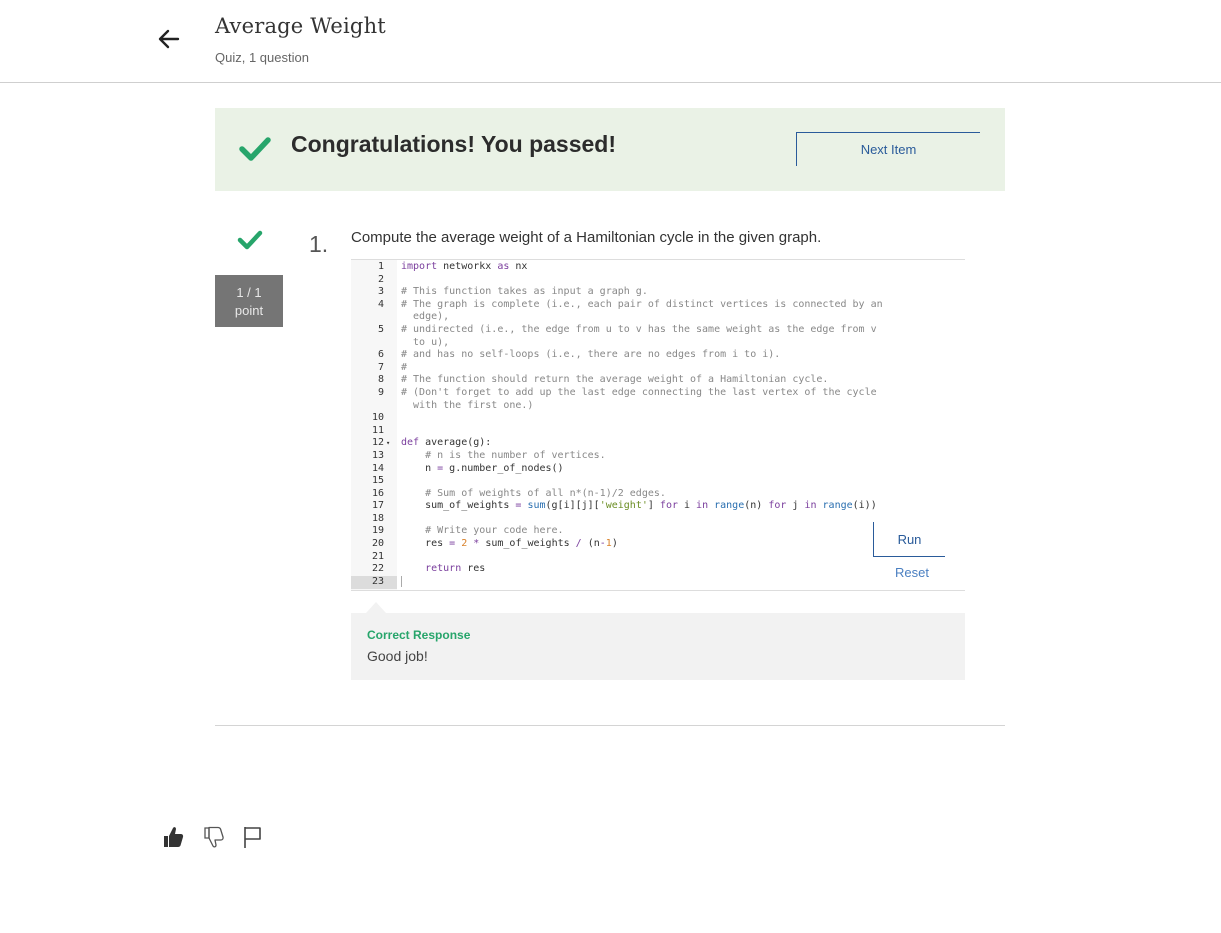 Image resolution: width=1221 pixels, height=933 pixels. I want to click on code-line: 10, so click(658, 418).